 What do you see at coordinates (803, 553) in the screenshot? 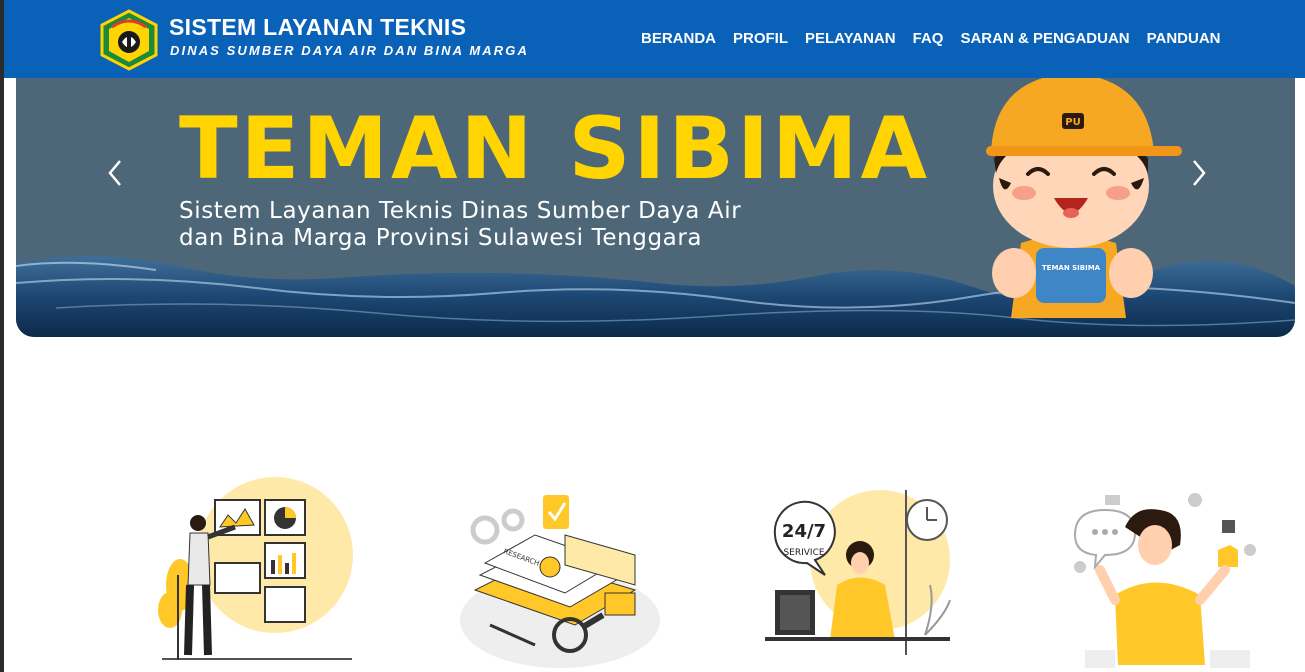
I see `service-badge-bottom: SERIVICE` at bounding box center [803, 553].